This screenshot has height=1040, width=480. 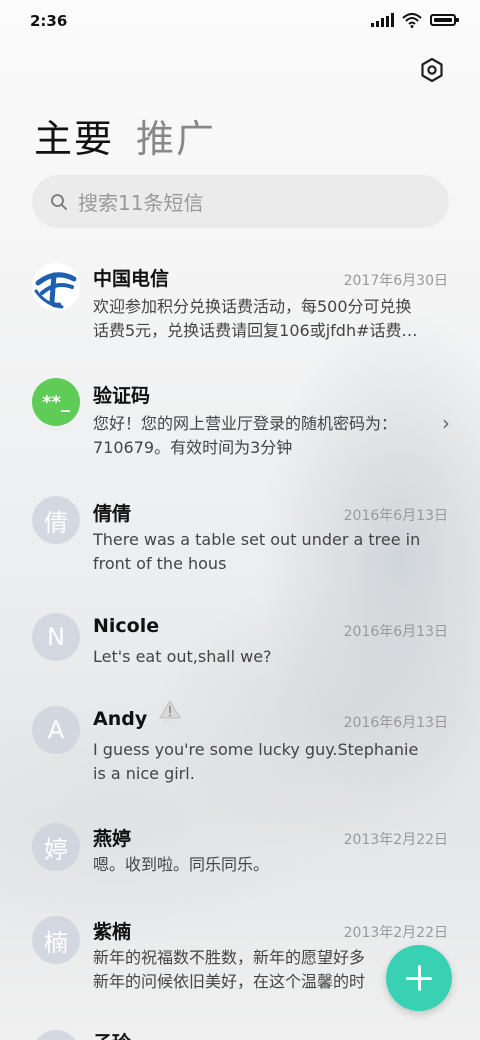 I want to click on preview-line-2: 710679。有效时间为3分钟, so click(x=193, y=447).